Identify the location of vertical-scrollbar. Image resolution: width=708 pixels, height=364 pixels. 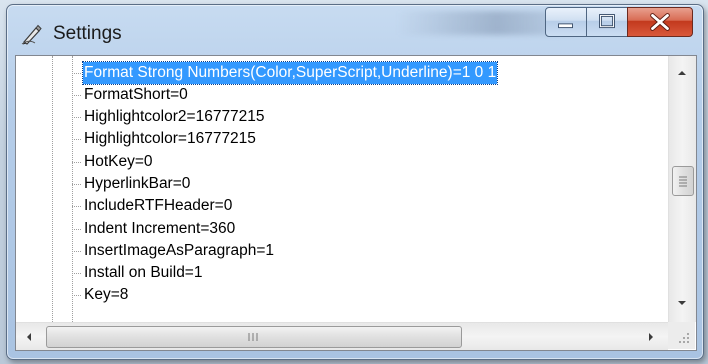
(682, 189).